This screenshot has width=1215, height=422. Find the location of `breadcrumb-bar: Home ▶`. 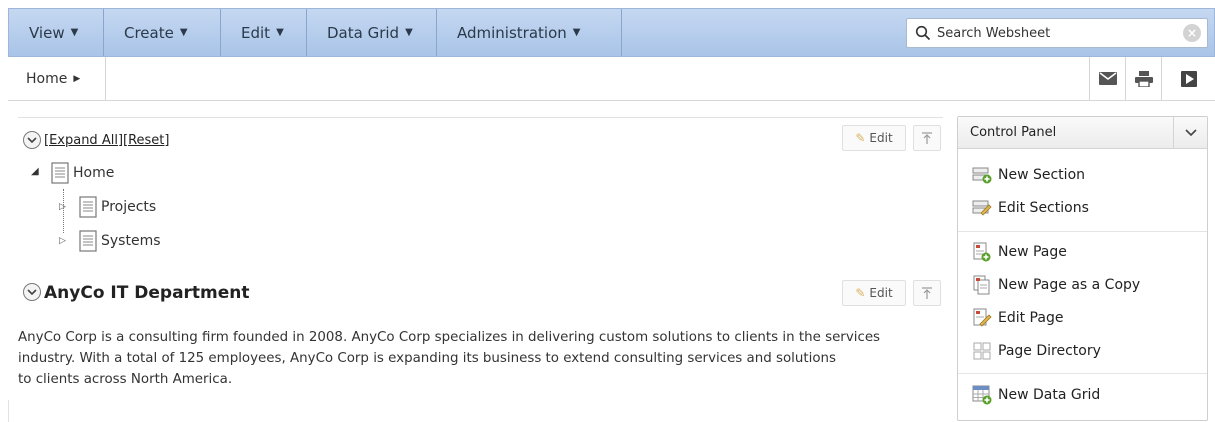

breadcrumb-bar: Home ▶ is located at coordinates (611, 79).